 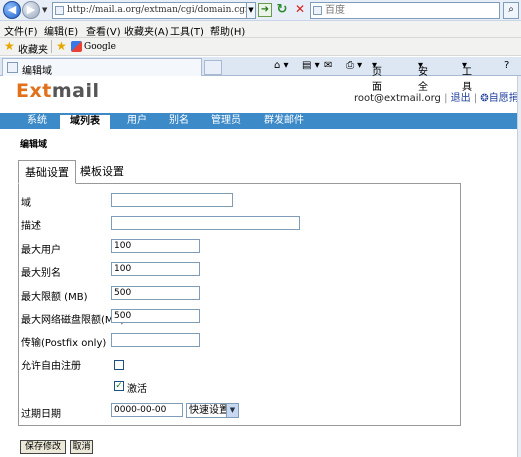 I want to click on domain-label: 域, so click(x=26, y=203).